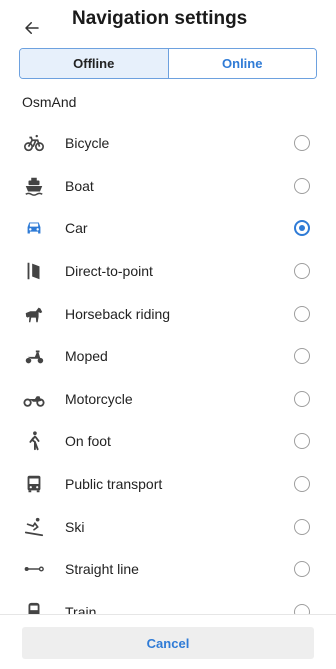  What do you see at coordinates (34, 314) in the screenshot?
I see `horse-icon` at bounding box center [34, 314].